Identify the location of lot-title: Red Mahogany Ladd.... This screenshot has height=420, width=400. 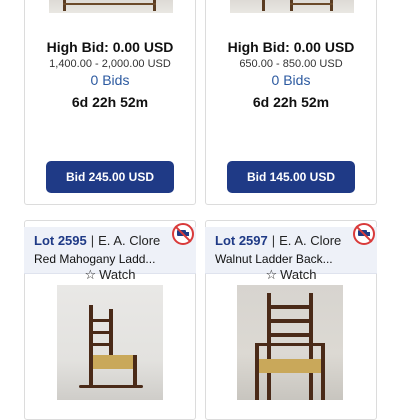
(94, 259).